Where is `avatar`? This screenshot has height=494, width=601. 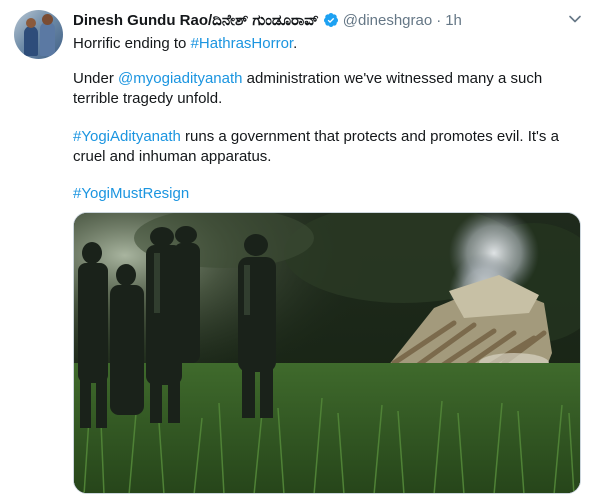
avatar is located at coordinates (38, 34).